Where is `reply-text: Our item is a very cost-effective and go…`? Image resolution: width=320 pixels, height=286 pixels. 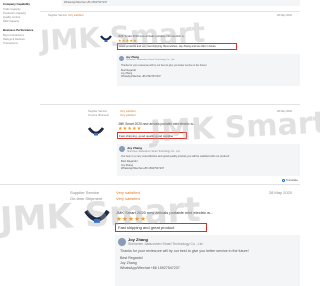 reply-text: Our item is a very cost-effective and go… is located at coordinates (175, 156).